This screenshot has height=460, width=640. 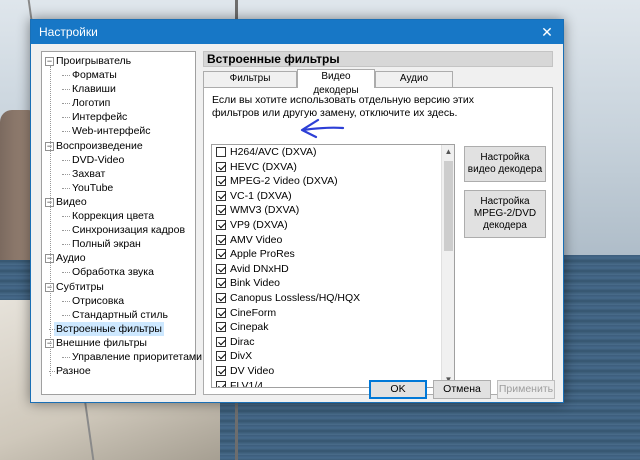 I want to click on filter-item-label: Apple ProRes, so click(x=262, y=254).